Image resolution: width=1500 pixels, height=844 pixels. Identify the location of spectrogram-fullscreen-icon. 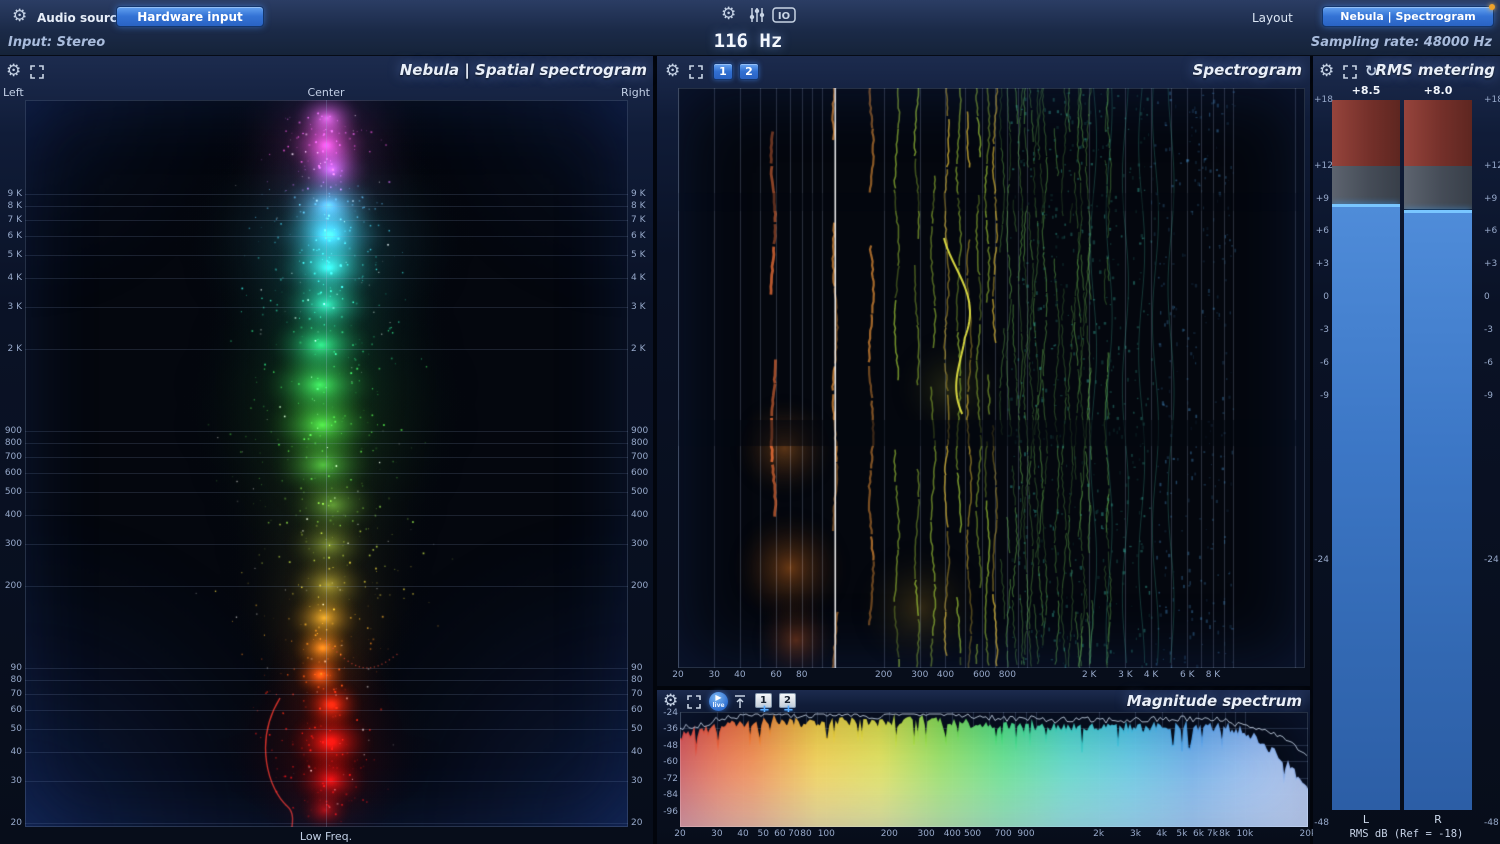
(696, 72).